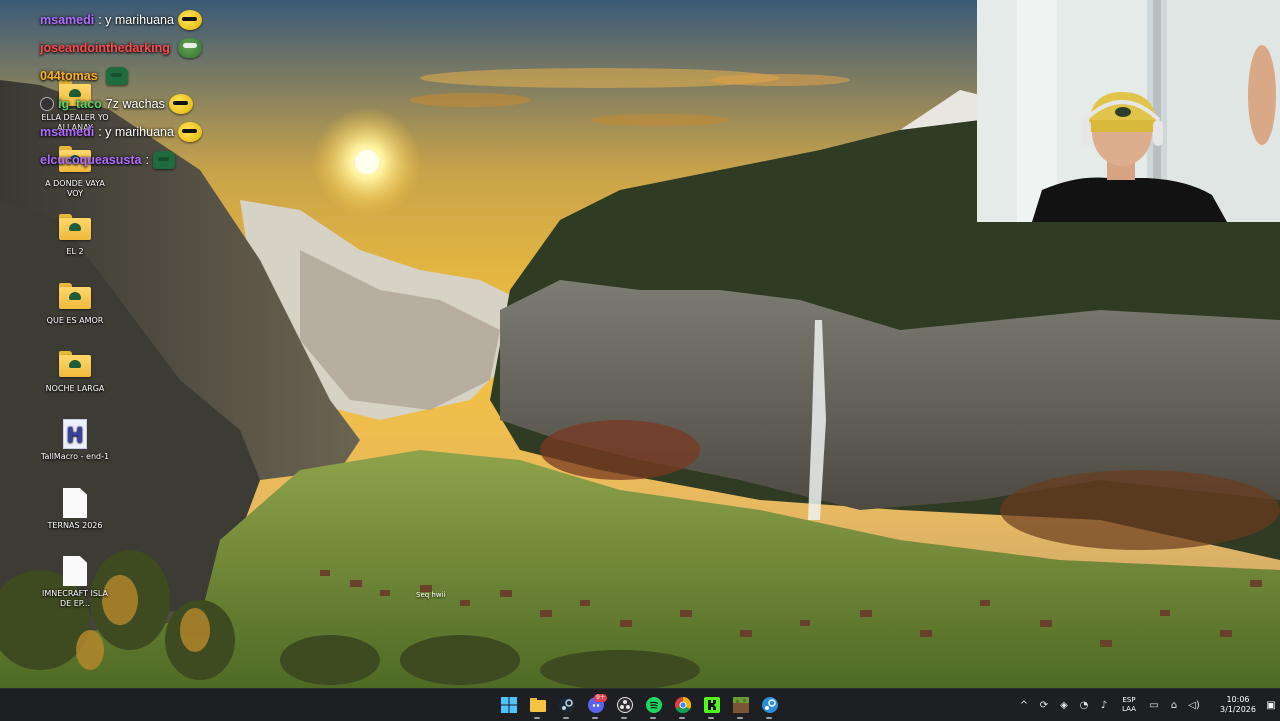 Image resolution: width=1280 pixels, height=721 pixels. Describe the element at coordinates (1194, 705) in the screenshot. I see `volume-icon: ◁)` at that location.